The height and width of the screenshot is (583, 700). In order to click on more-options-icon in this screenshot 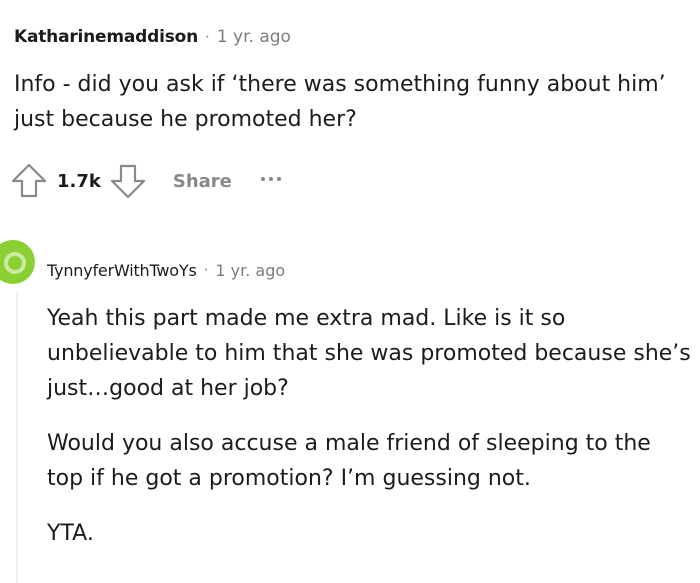, I will do `click(271, 181)`.